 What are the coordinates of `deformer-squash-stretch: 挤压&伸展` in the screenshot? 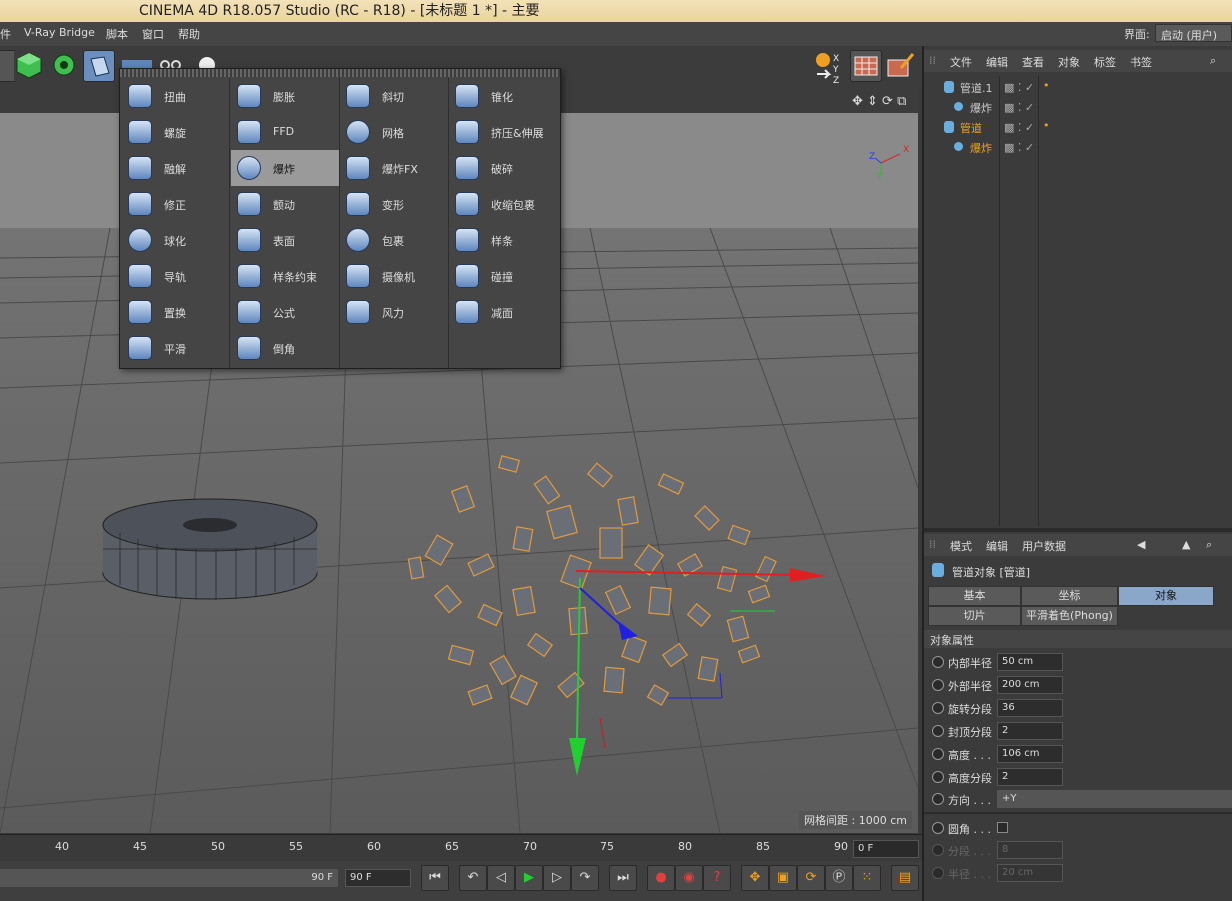 It's located at (503, 132).